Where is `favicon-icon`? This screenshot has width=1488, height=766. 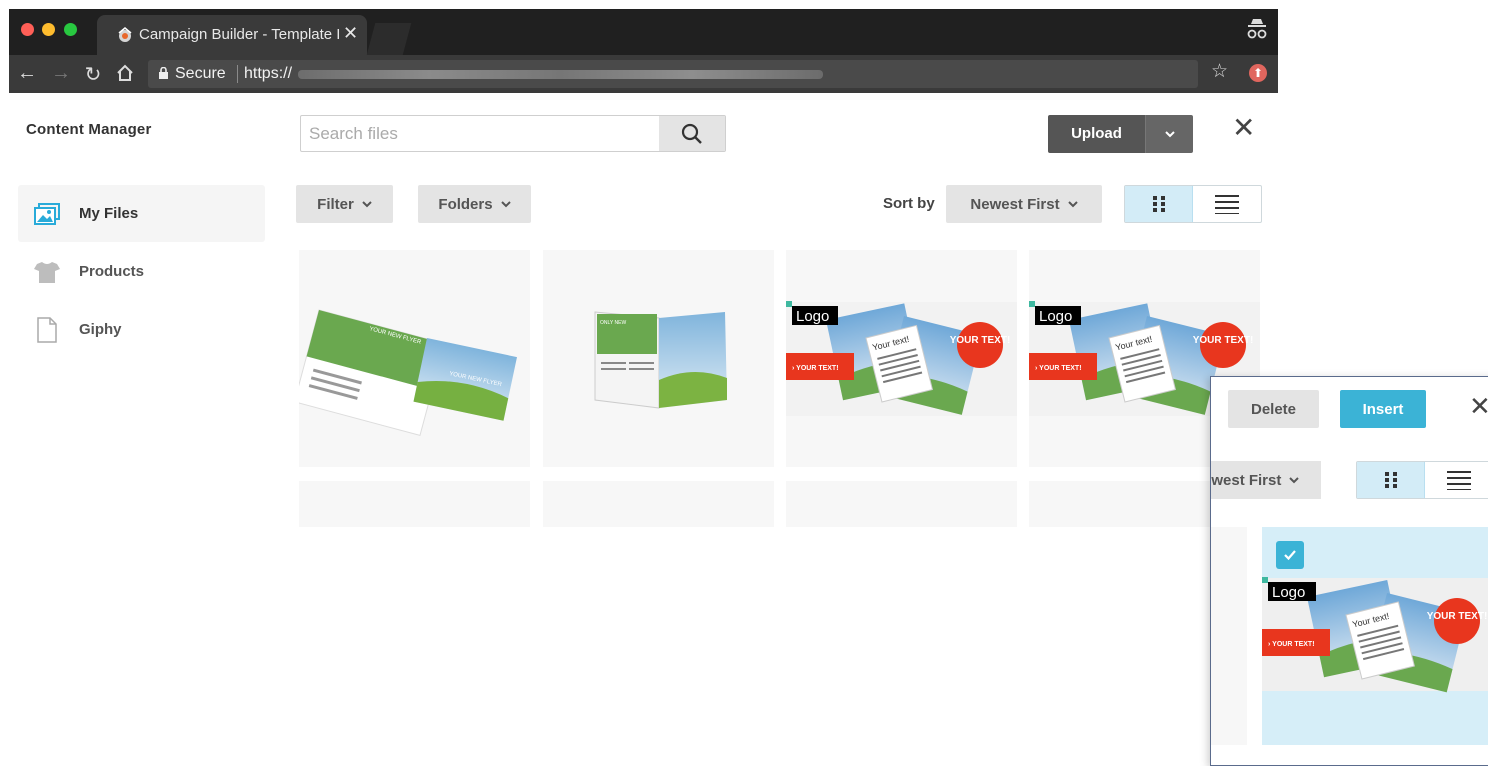
favicon-icon is located at coordinates (125, 34).